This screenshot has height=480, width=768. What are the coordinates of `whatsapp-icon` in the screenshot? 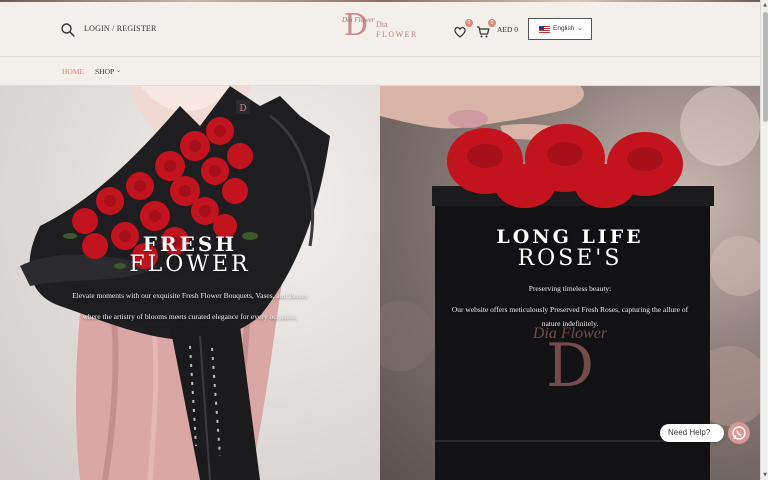 It's located at (739, 433).